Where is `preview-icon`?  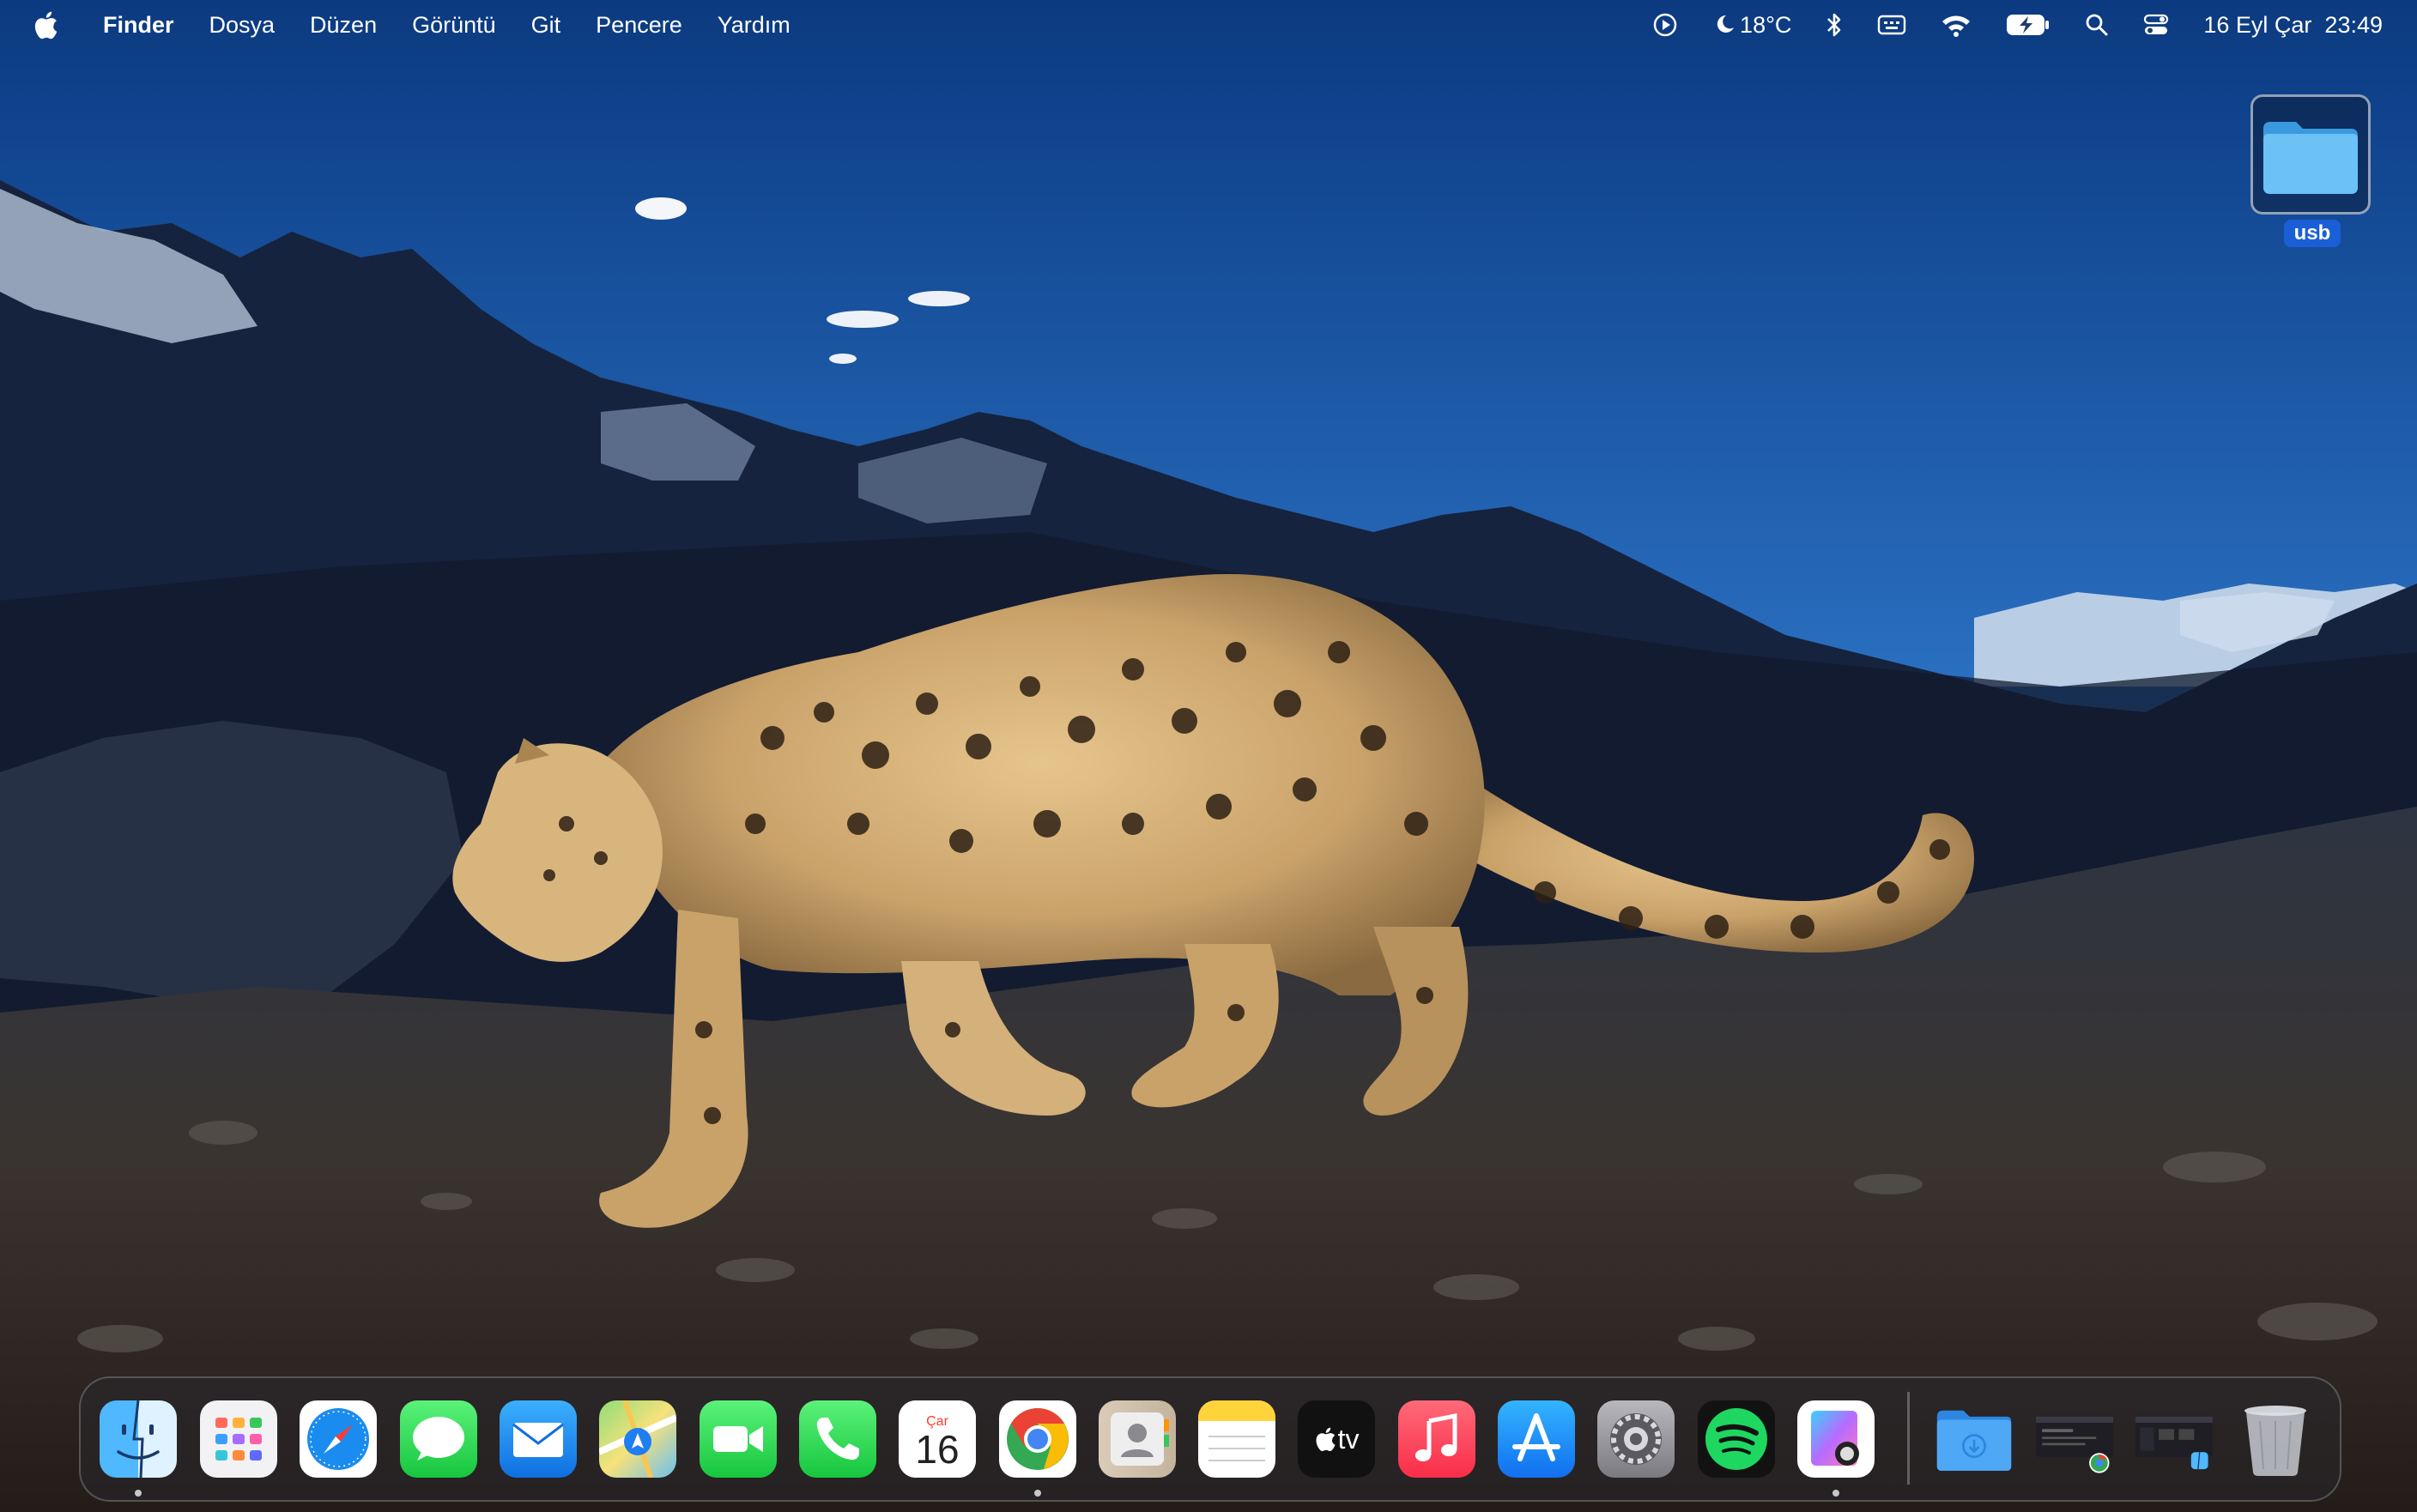 preview-icon is located at coordinates (1835, 1438).